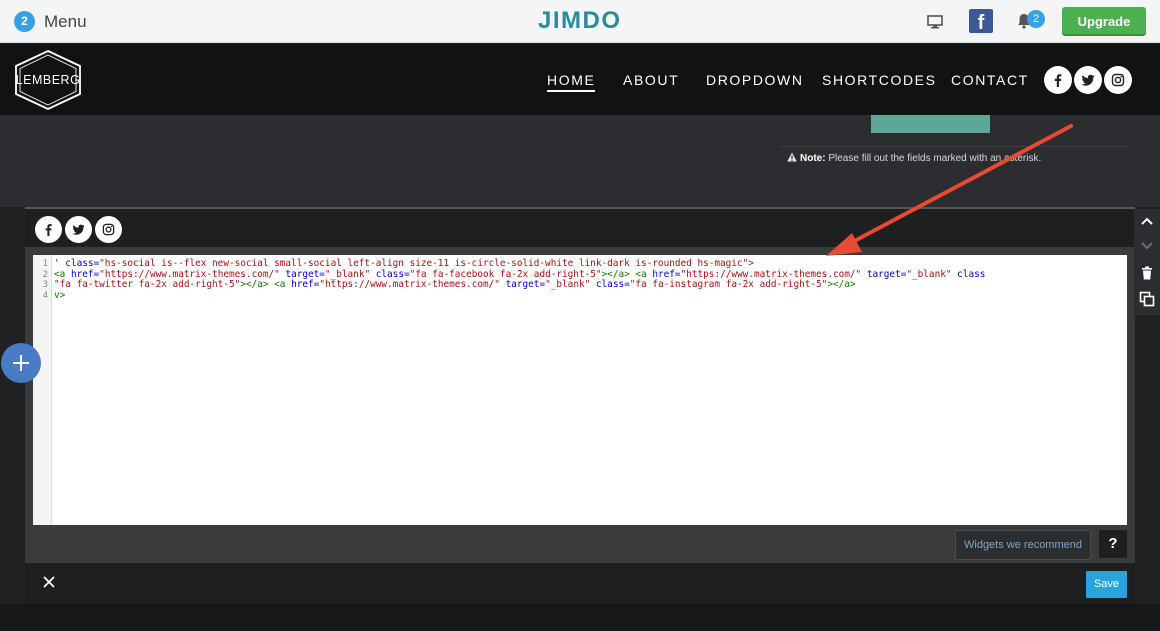 This screenshot has width=1160, height=631. I want to click on chevron-up-icon, so click(1147, 221).